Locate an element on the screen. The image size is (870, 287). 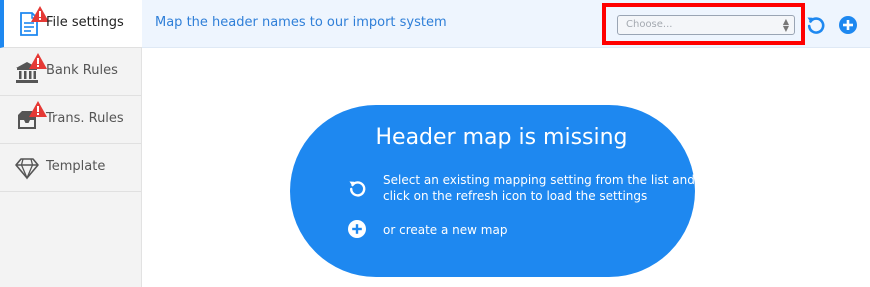
sidebar-item-template: Template is located at coordinates (70, 168).